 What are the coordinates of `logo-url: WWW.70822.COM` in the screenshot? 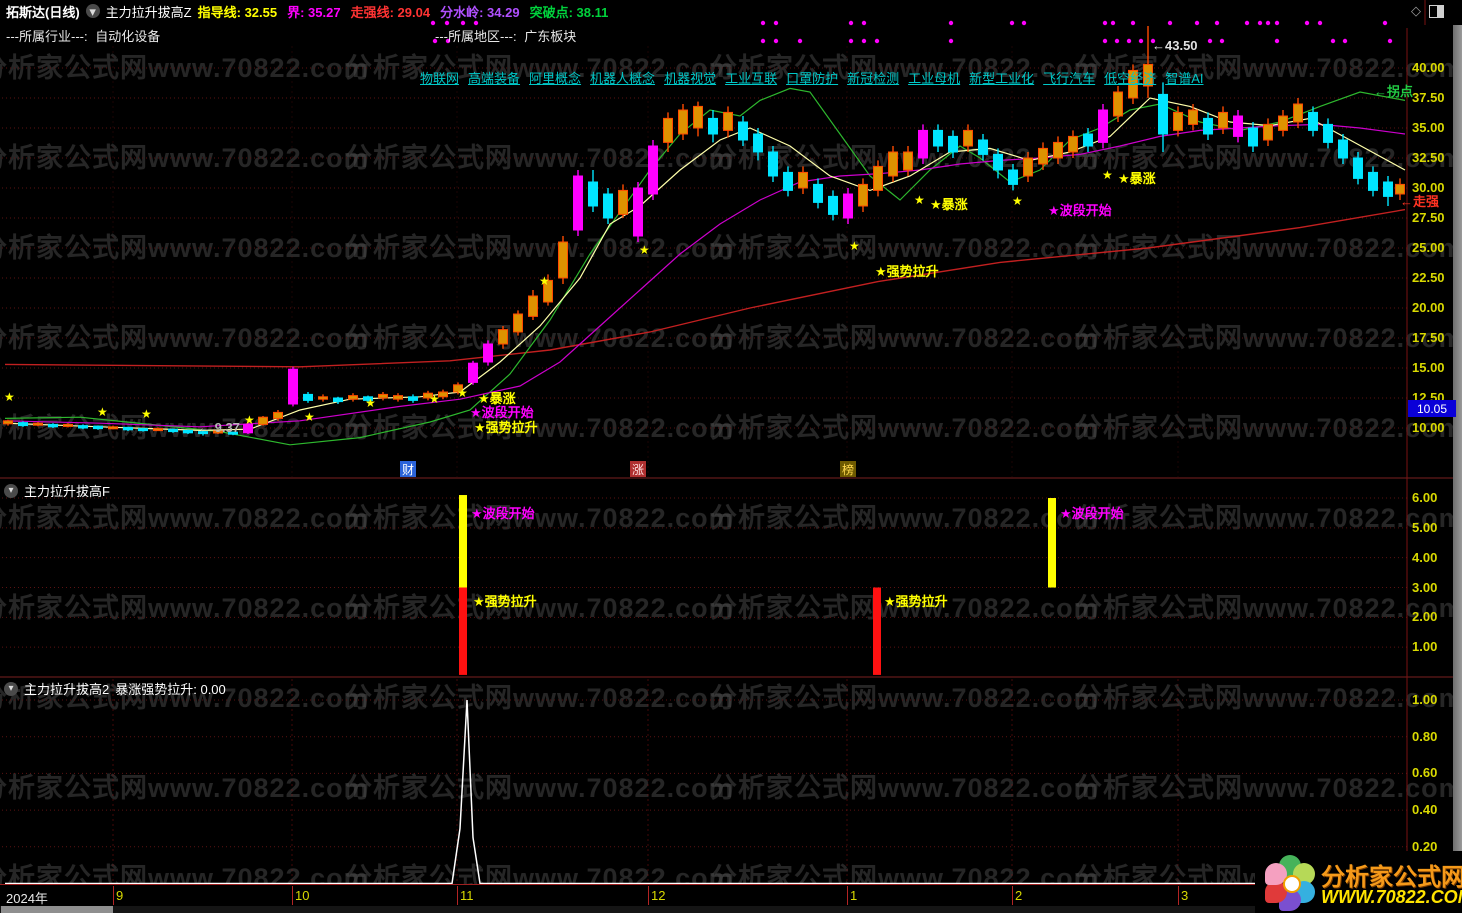 It's located at (1391, 897).